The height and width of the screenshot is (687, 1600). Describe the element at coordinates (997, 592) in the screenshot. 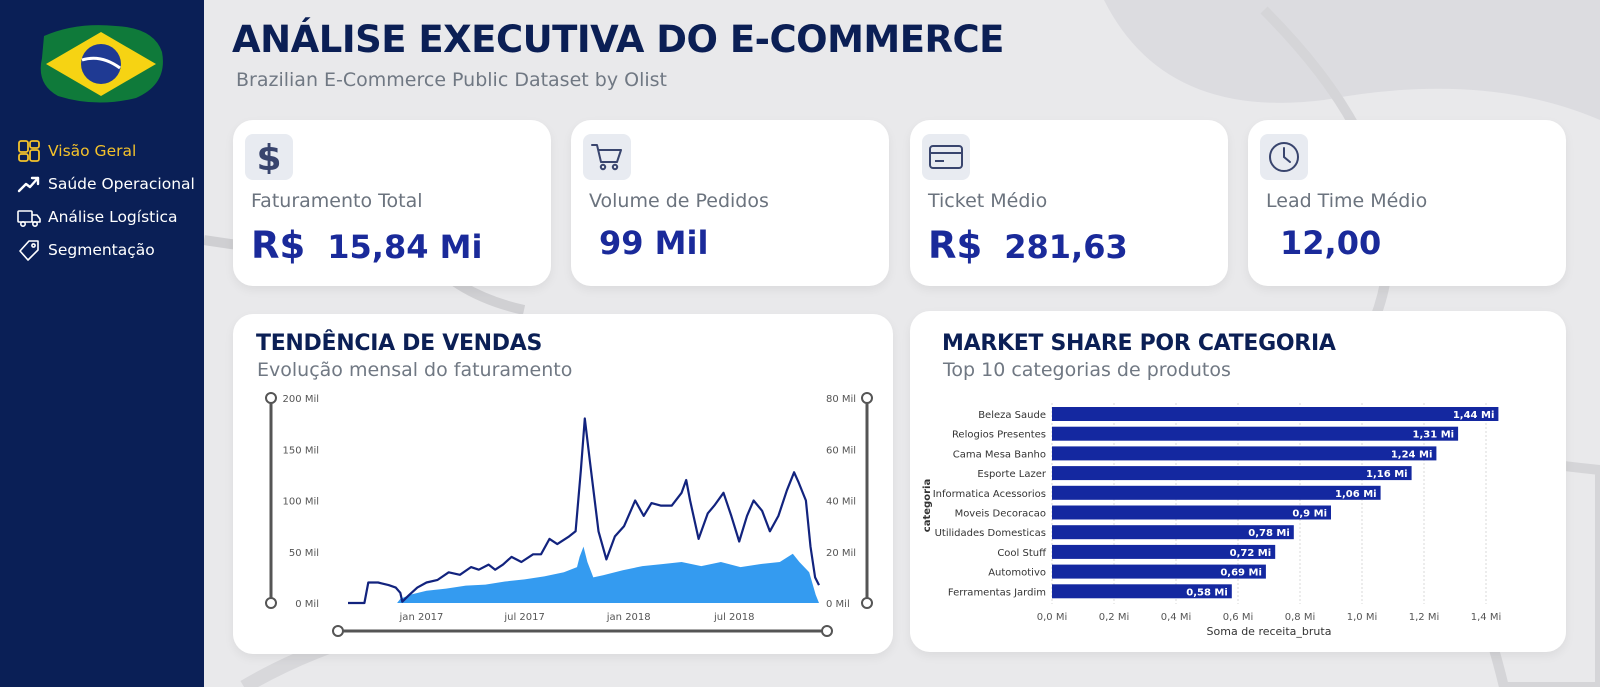

I see `category-label: Ferramentas Jardim` at that location.